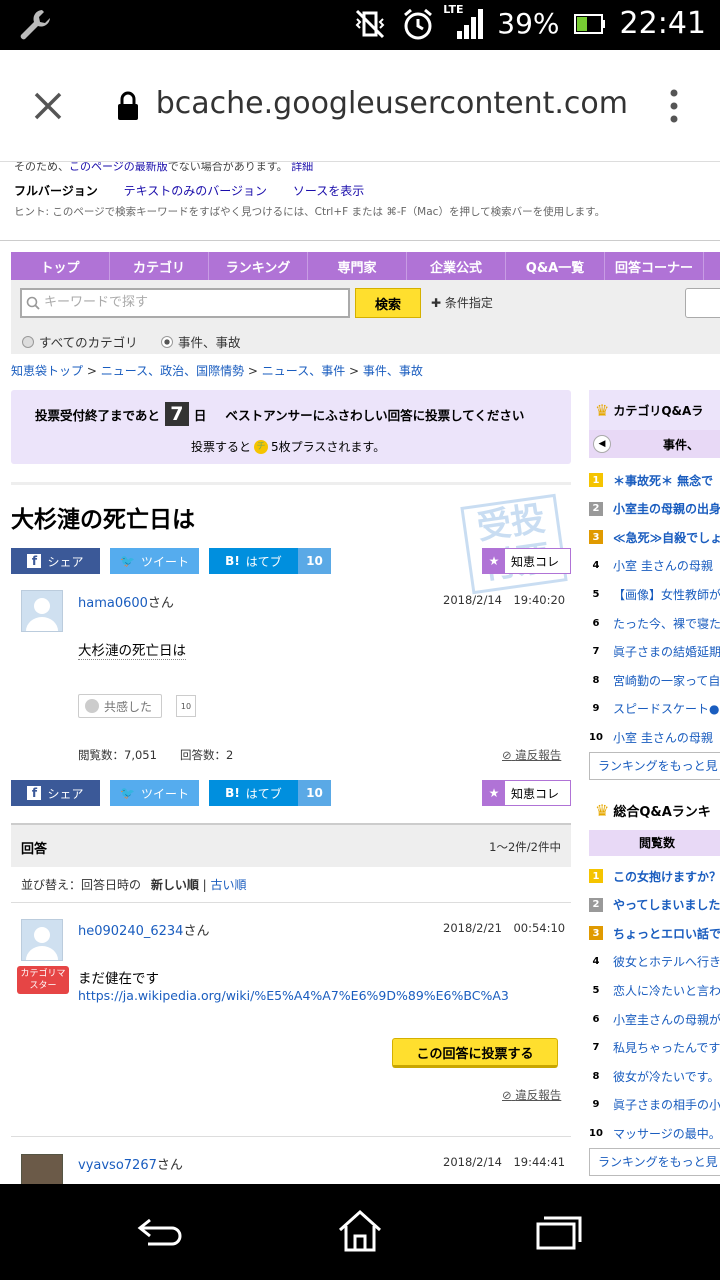 Image resolution: width=720 pixels, height=1280 pixels. Describe the element at coordinates (475, 1053) in the screenshot. I see `vote-answer-button: この回答に投票する` at that location.